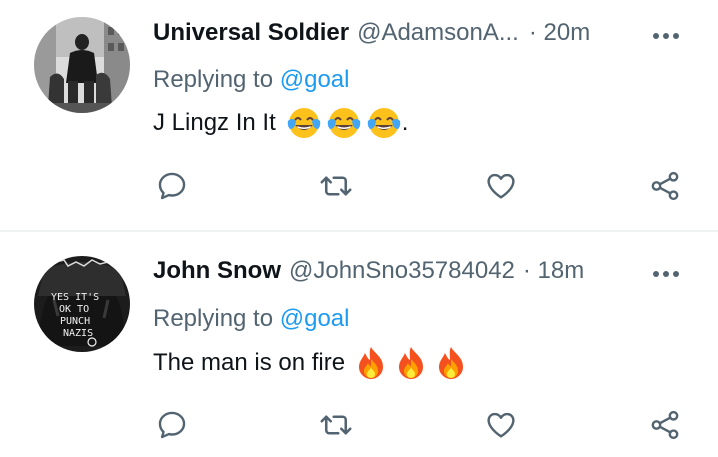 This screenshot has width=718, height=457. I want to click on timestamp: · 18m, so click(553, 271).